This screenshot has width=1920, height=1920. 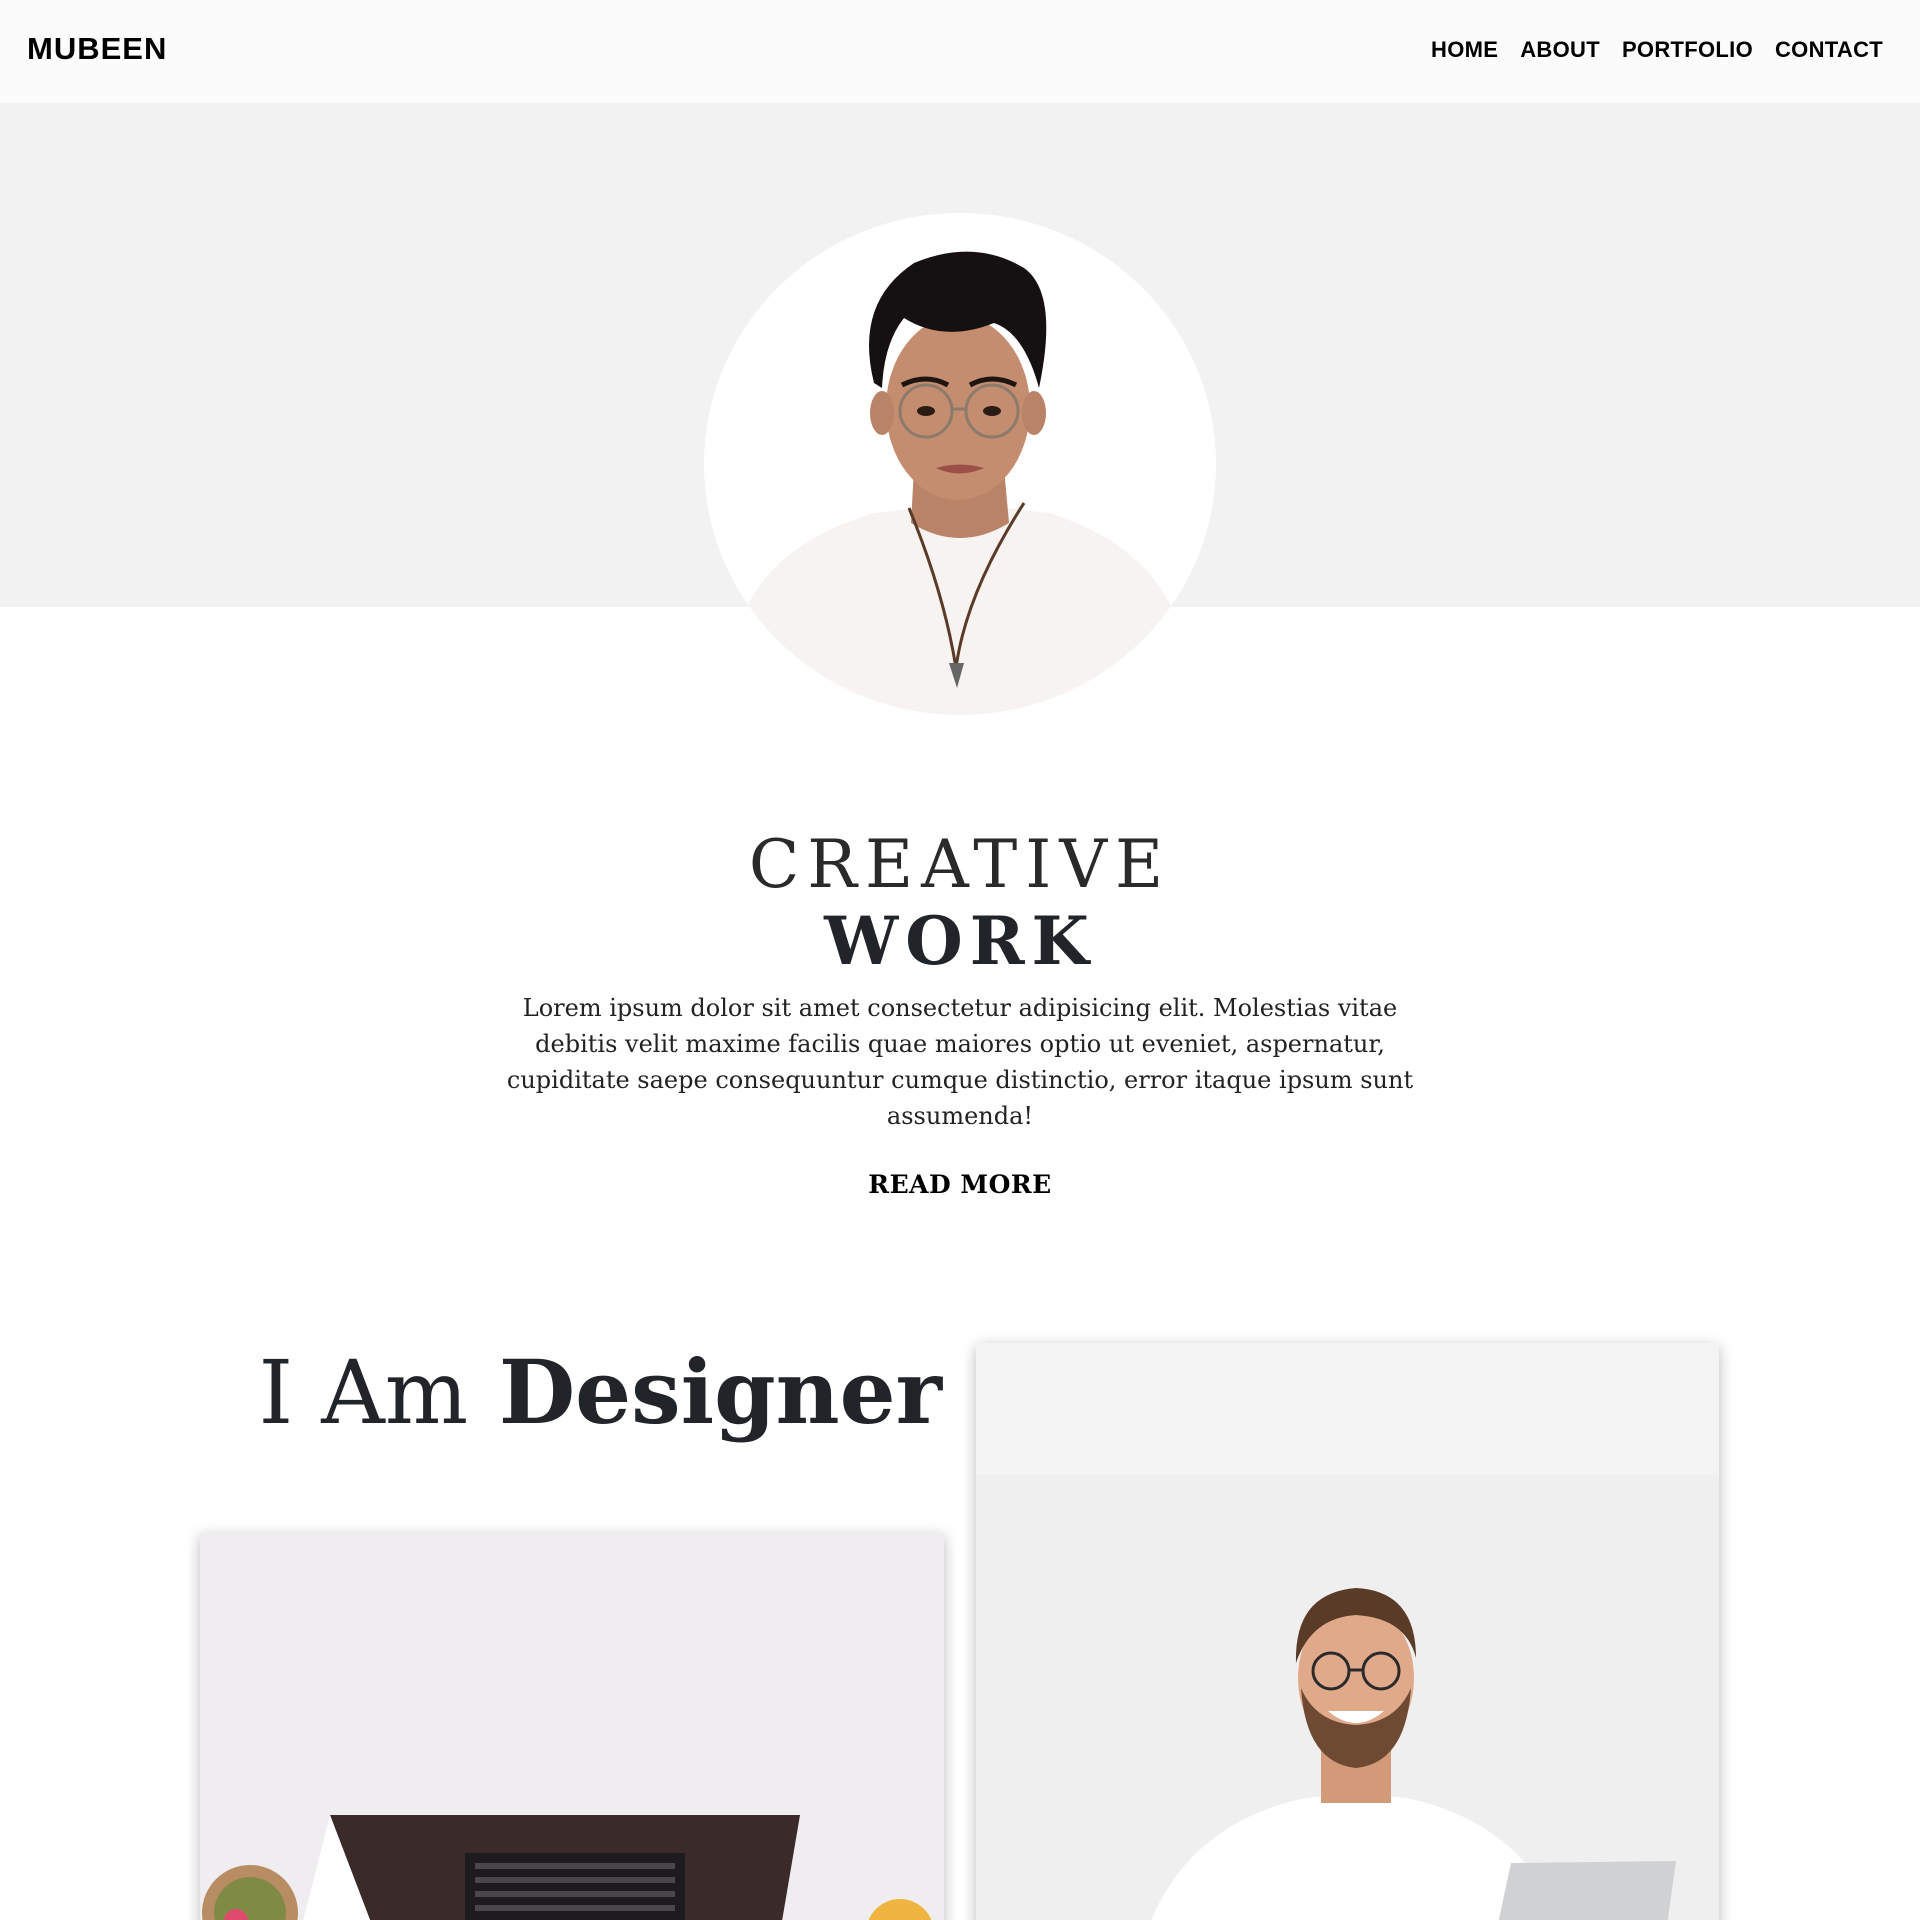 I want to click on profile-portrait-illustration, so click(x=960, y=464).